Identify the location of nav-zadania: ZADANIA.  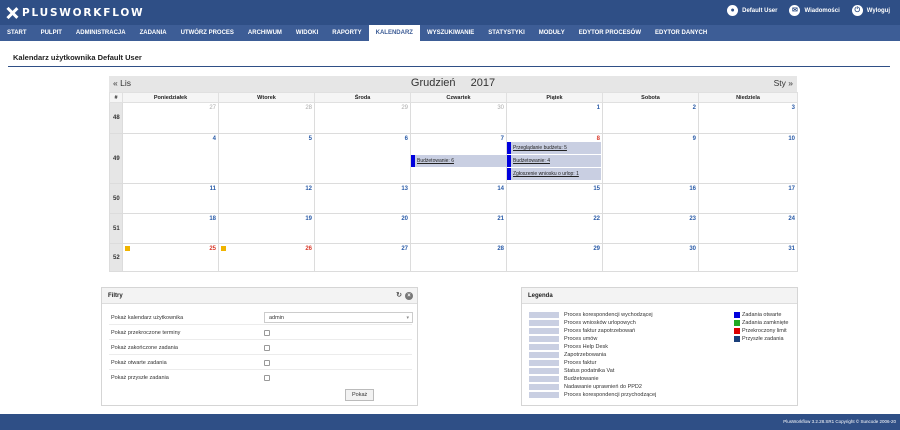
(153, 33).